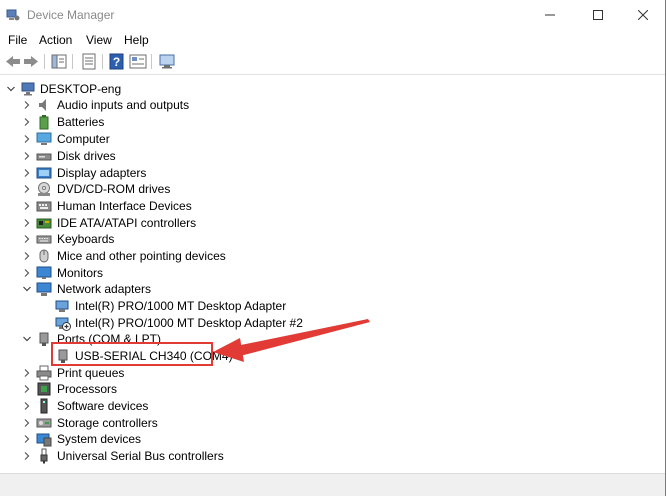 The height and width of the screenshot is (496, 666). I want to click on disk-drive-icon, so click(44, 157).